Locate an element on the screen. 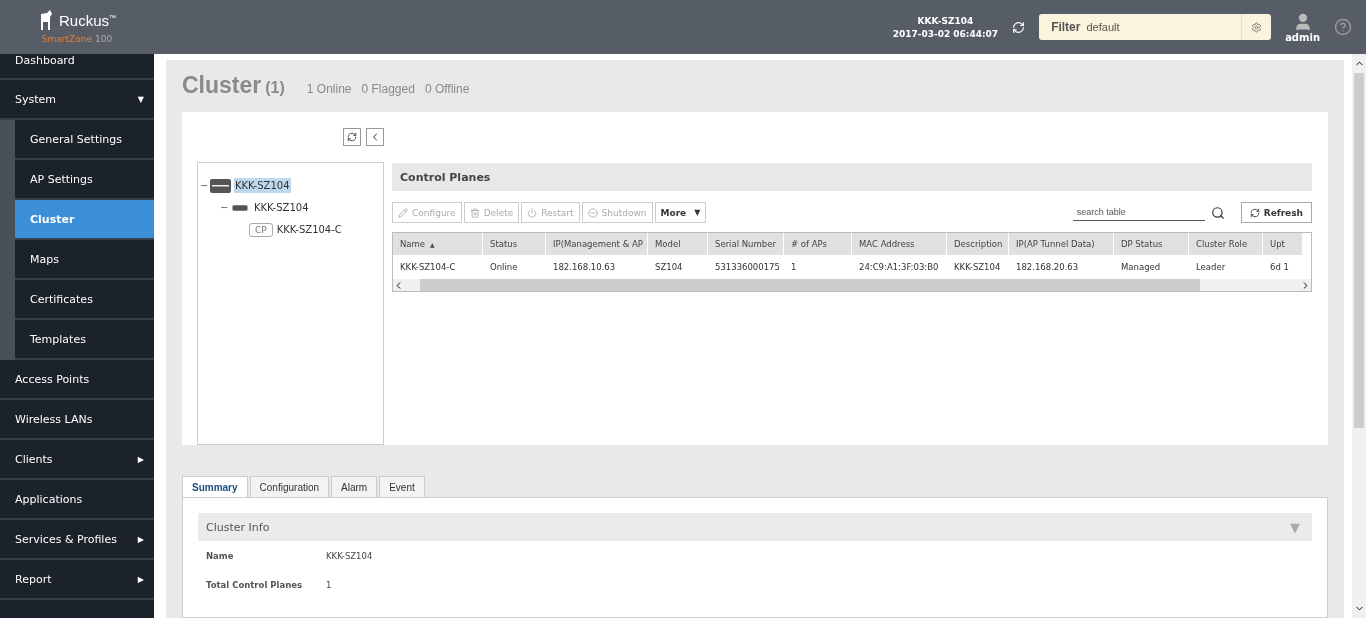  status-count: 0 Flagged is located at coordinates (388, 89).